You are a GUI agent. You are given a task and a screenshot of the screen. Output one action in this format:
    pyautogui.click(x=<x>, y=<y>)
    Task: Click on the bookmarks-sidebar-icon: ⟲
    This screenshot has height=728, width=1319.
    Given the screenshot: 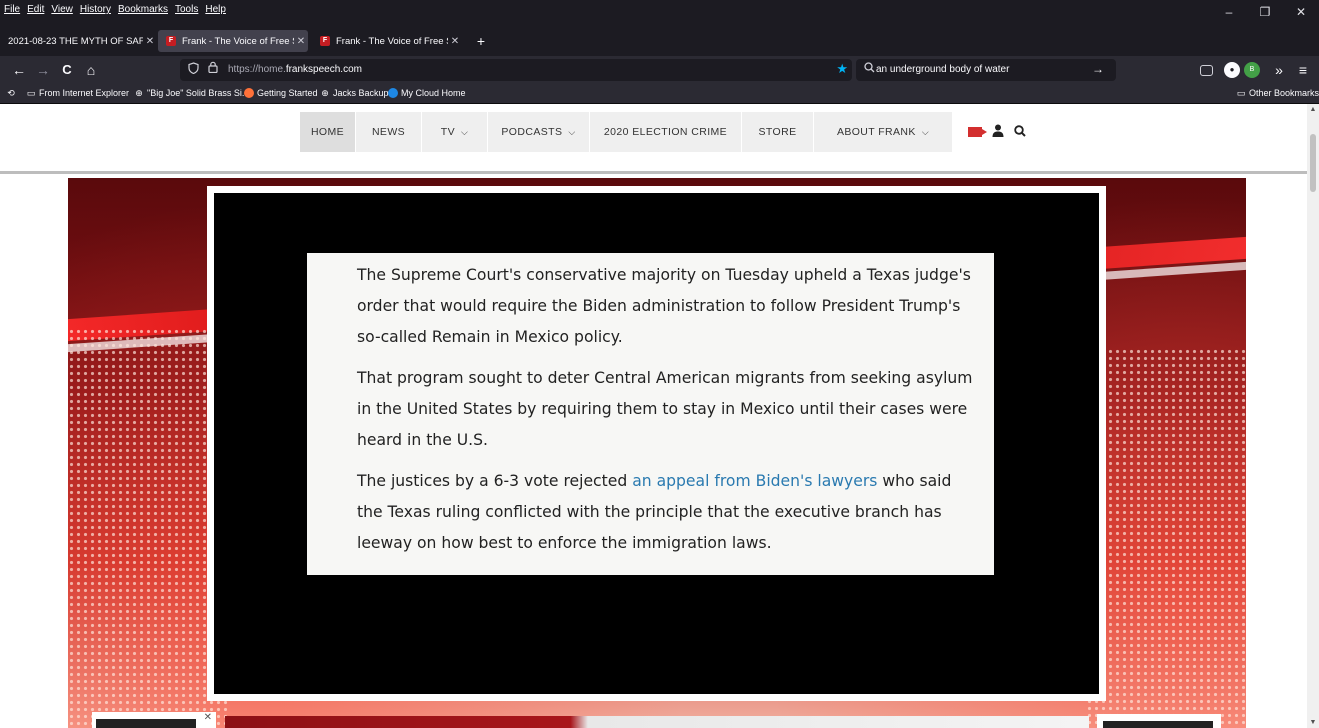 What is the action you would take?
    pyautogui.click(x=12, y=93)
    